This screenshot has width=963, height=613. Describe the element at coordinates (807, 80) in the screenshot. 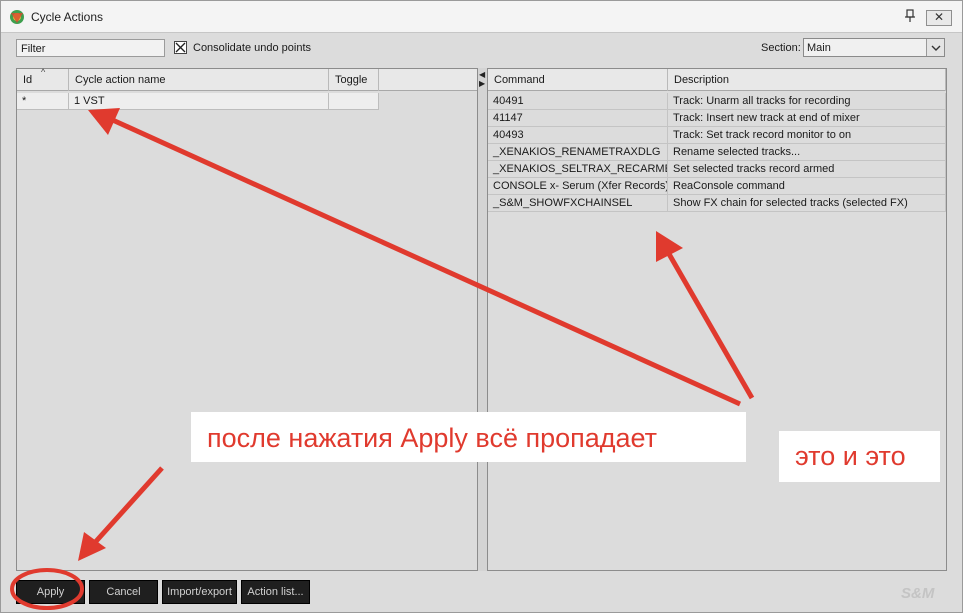

I see `column-header-description: Description` at that location.